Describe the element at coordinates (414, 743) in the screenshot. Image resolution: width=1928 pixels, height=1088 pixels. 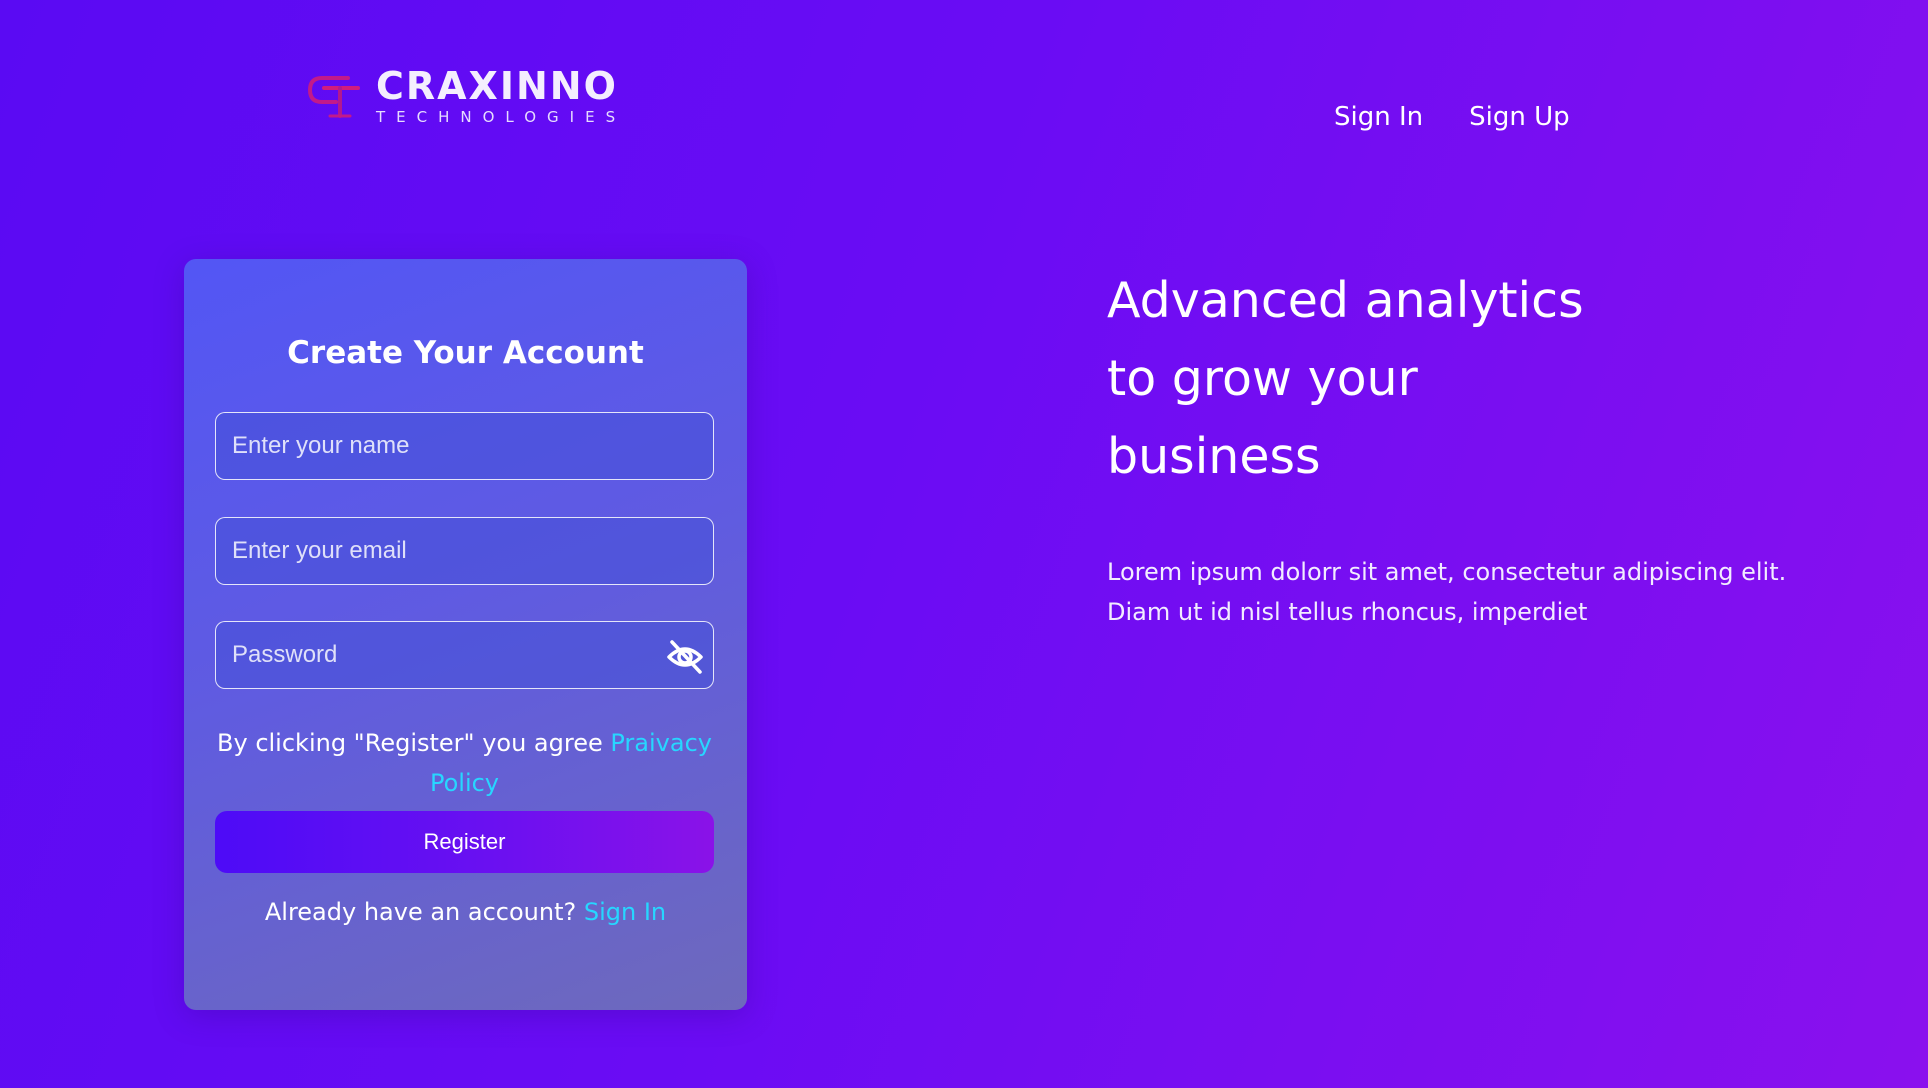
I see `terms-text: By clicking "Register" you agree` at that location.